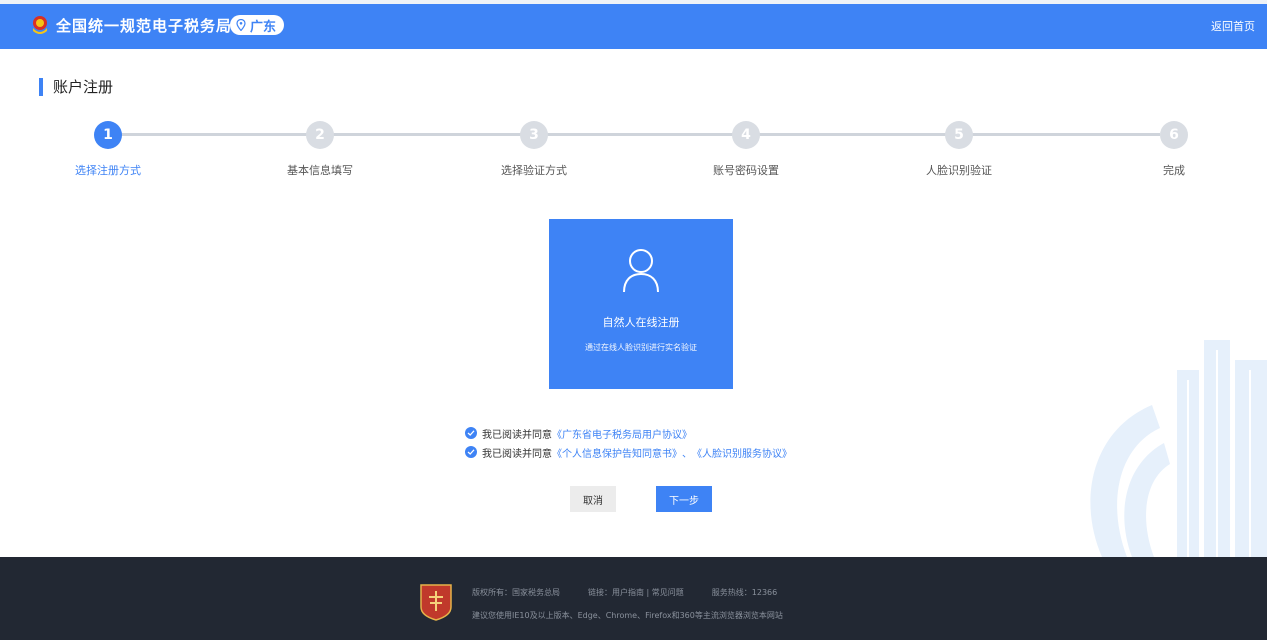 The height and width of the screenshot is (640, 1267). I want to click on decorative-building-graphic, so click(1178, 448).